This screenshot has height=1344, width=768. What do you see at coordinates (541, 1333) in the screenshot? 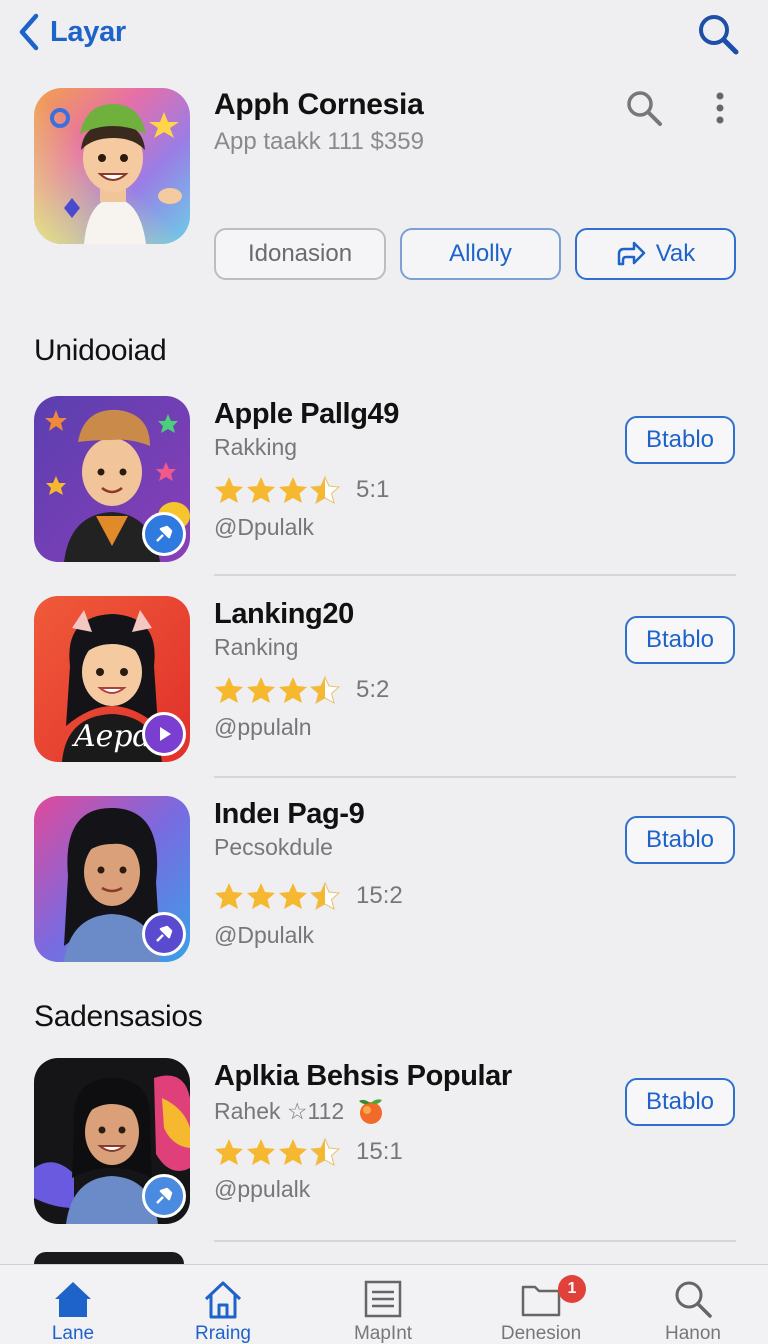
I see `tab-label: Denesion` at bounding box center [541, 1333].